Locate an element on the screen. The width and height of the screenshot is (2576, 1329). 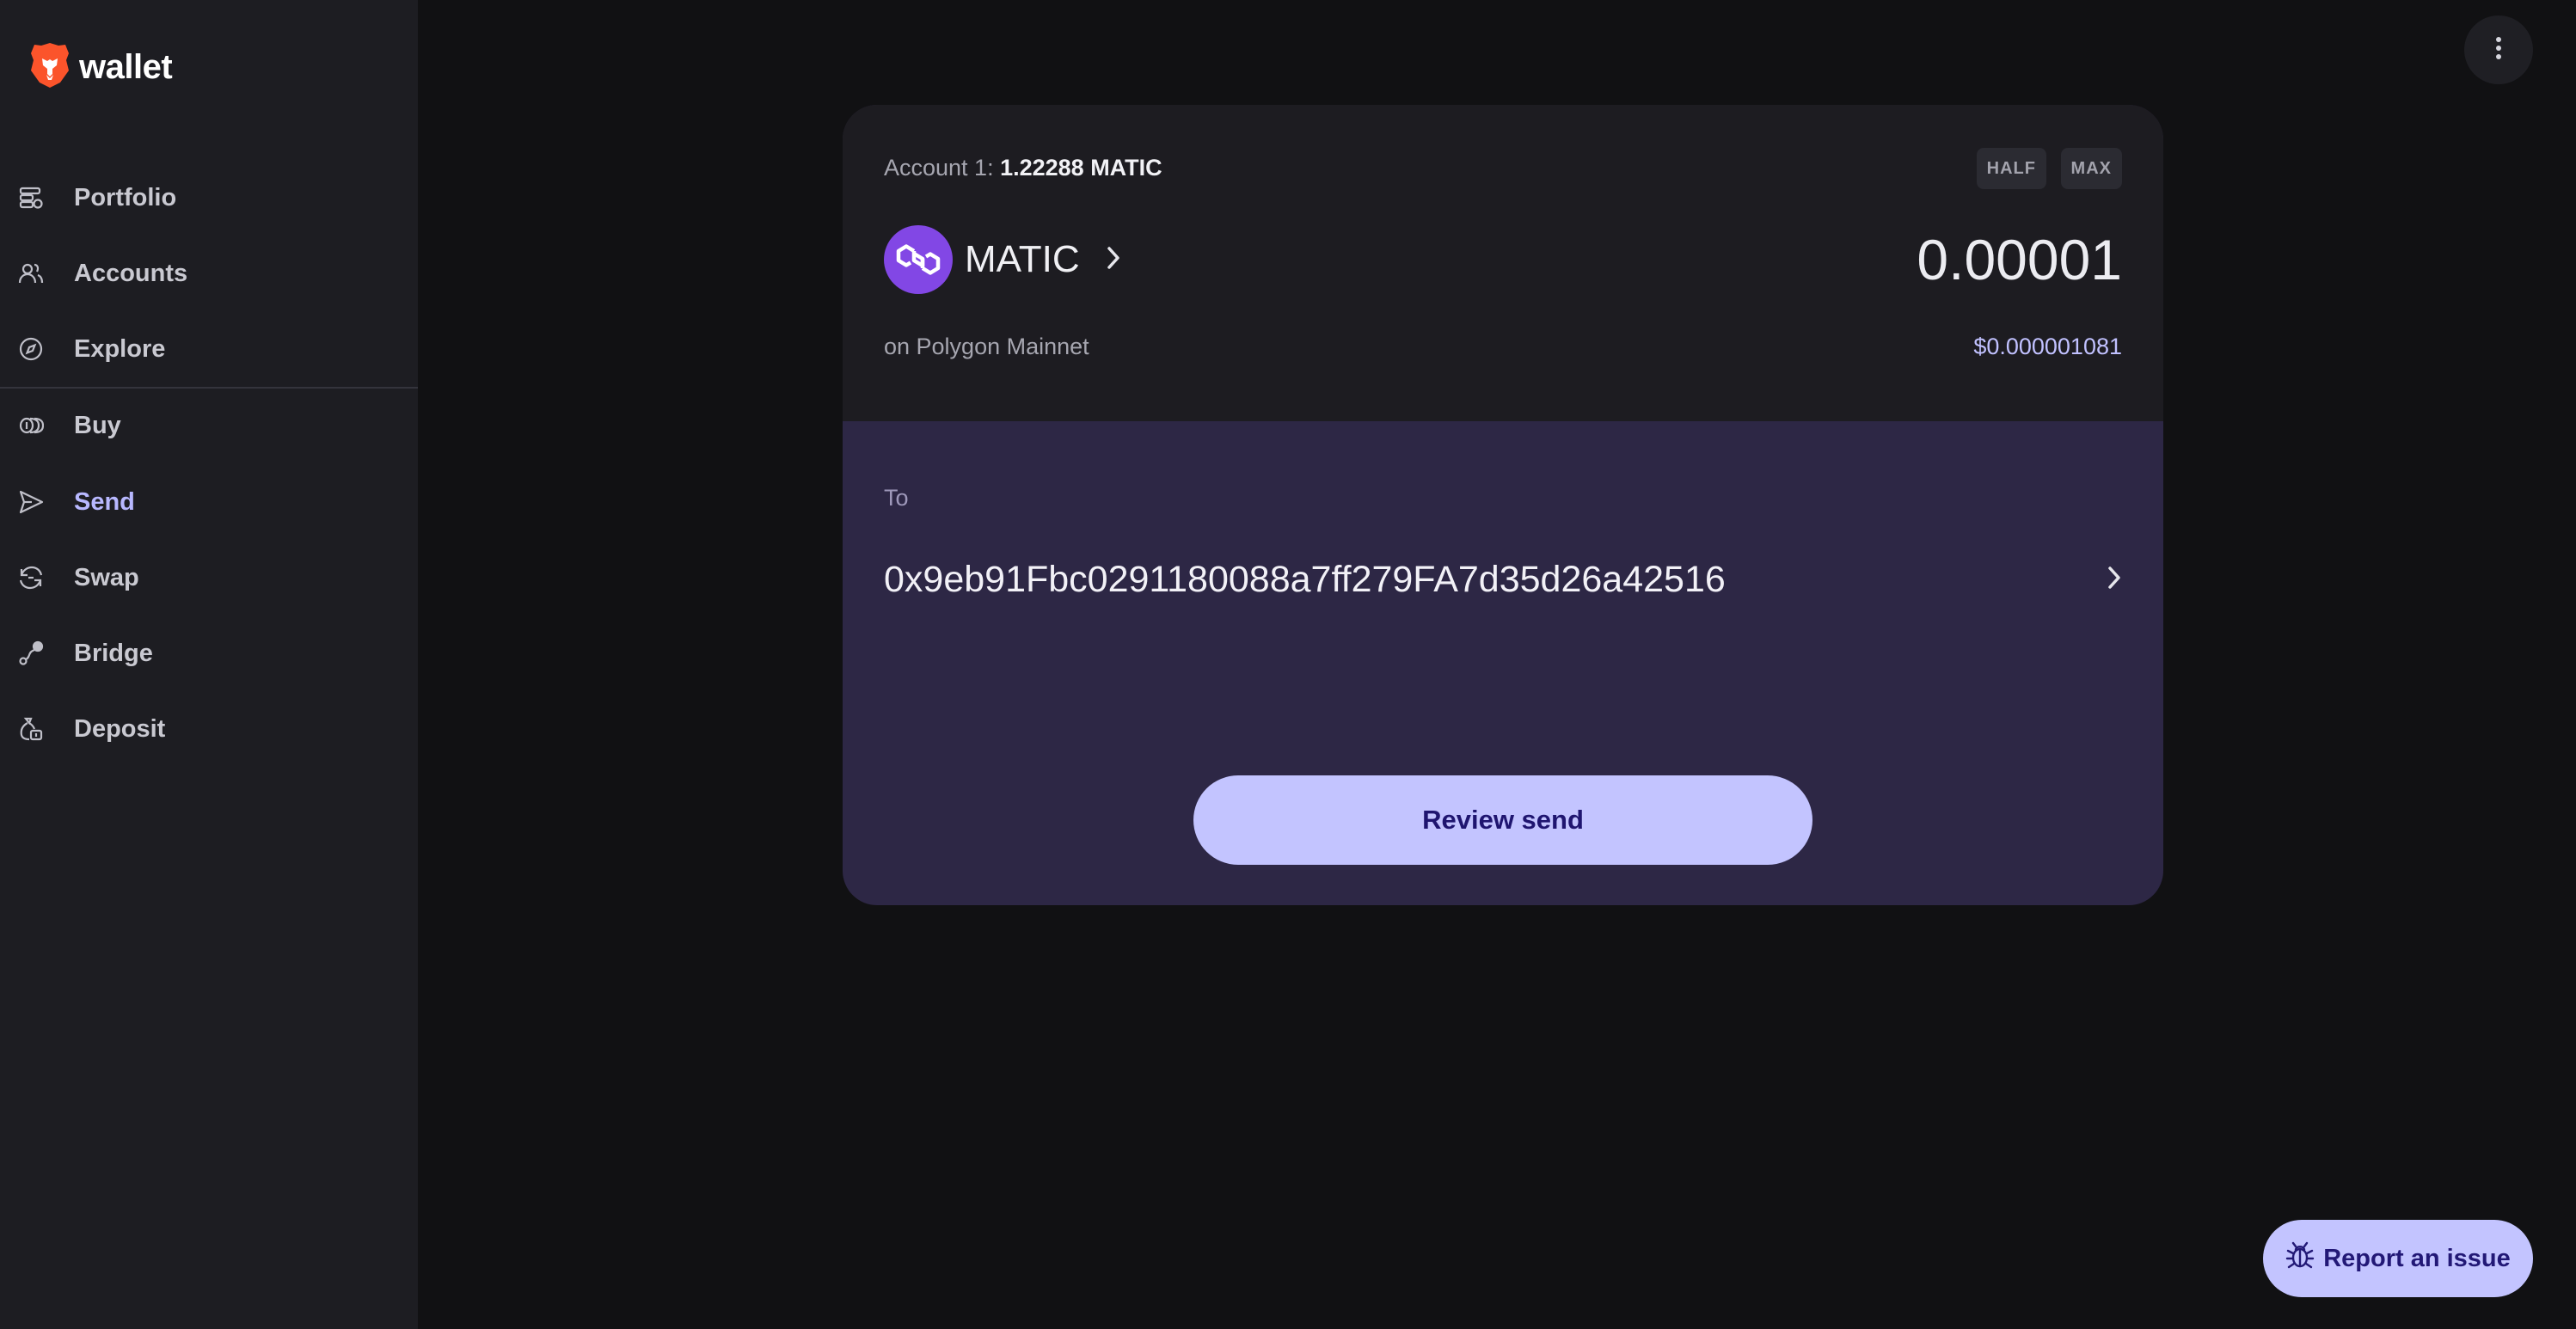
vertical-dots-icon is located at coordinates (2499, 50).